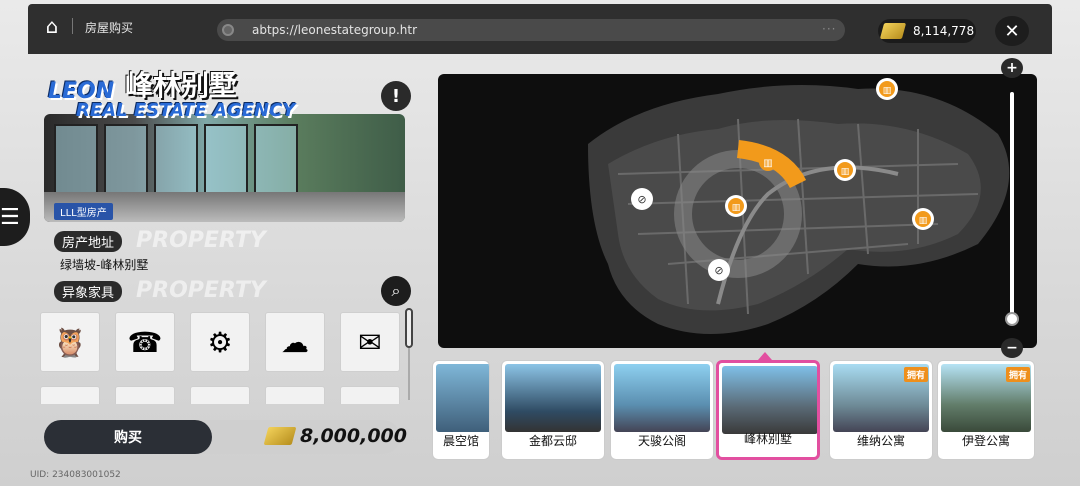  Describe the element at coordinates (228, 30) in the screenshot. I see `url-status-icon` at that location.